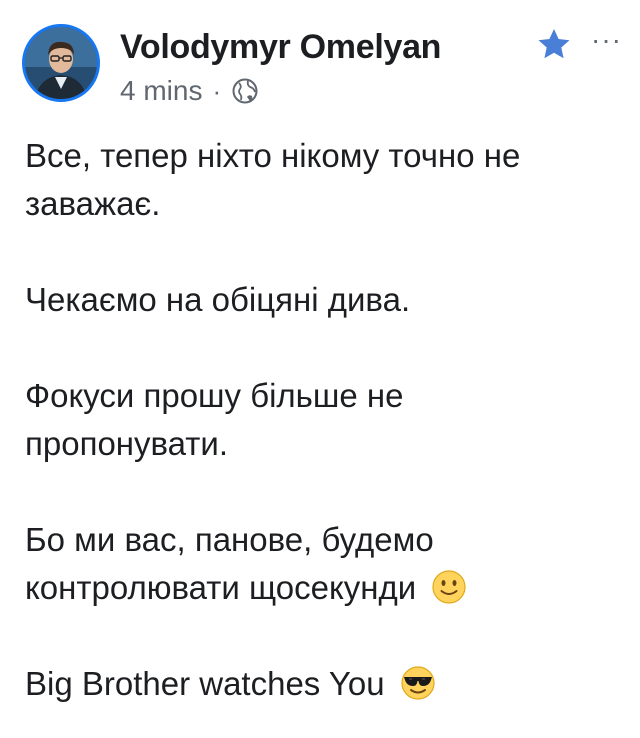 Image resolution: width=640 pixels, height=738 pixels. What do you see at coordinates (214, 395) in the screenshot?
I see `post-text-line: Фокуси прошу більше не` at bounding box center [214, 395].